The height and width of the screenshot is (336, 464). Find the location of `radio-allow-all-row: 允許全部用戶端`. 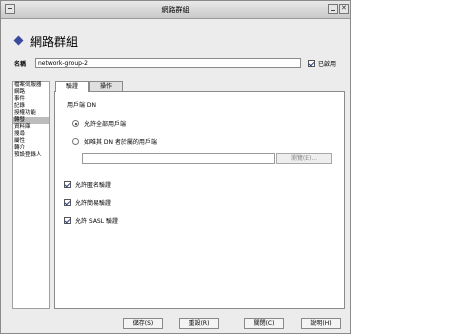

radio-allow-all-row: 允許全部用戶端 is located at coordinates (99, 123).